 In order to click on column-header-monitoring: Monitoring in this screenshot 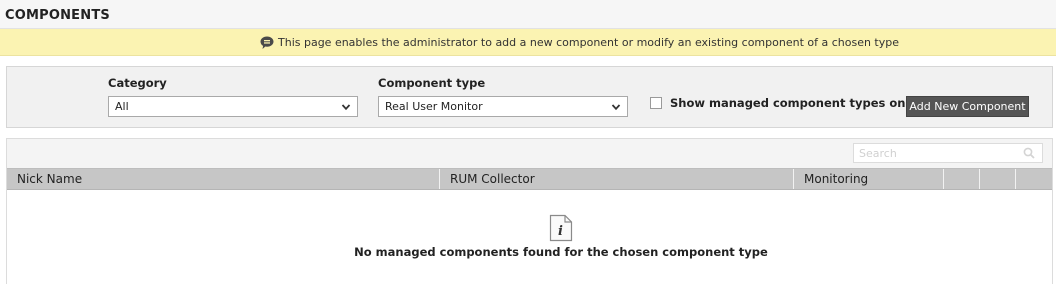, I will do `click(868, 179)`.